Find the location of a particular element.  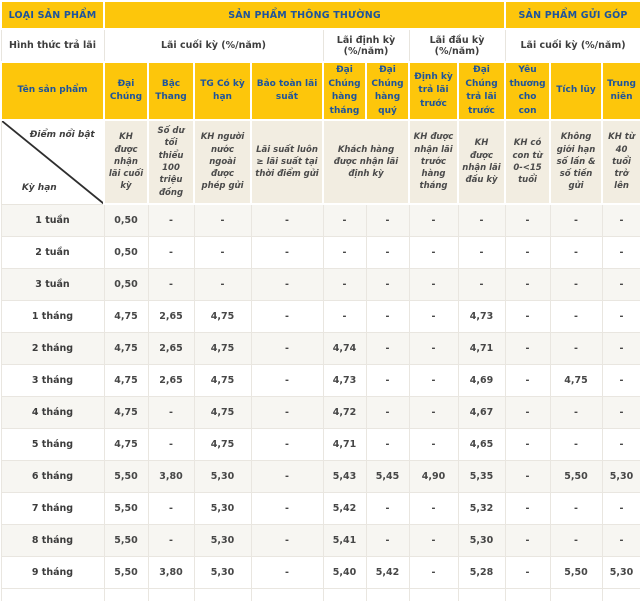

table-row: 7 tháng5,50-5,30-5,42--5,32--- is located at coordinates (320, 509).